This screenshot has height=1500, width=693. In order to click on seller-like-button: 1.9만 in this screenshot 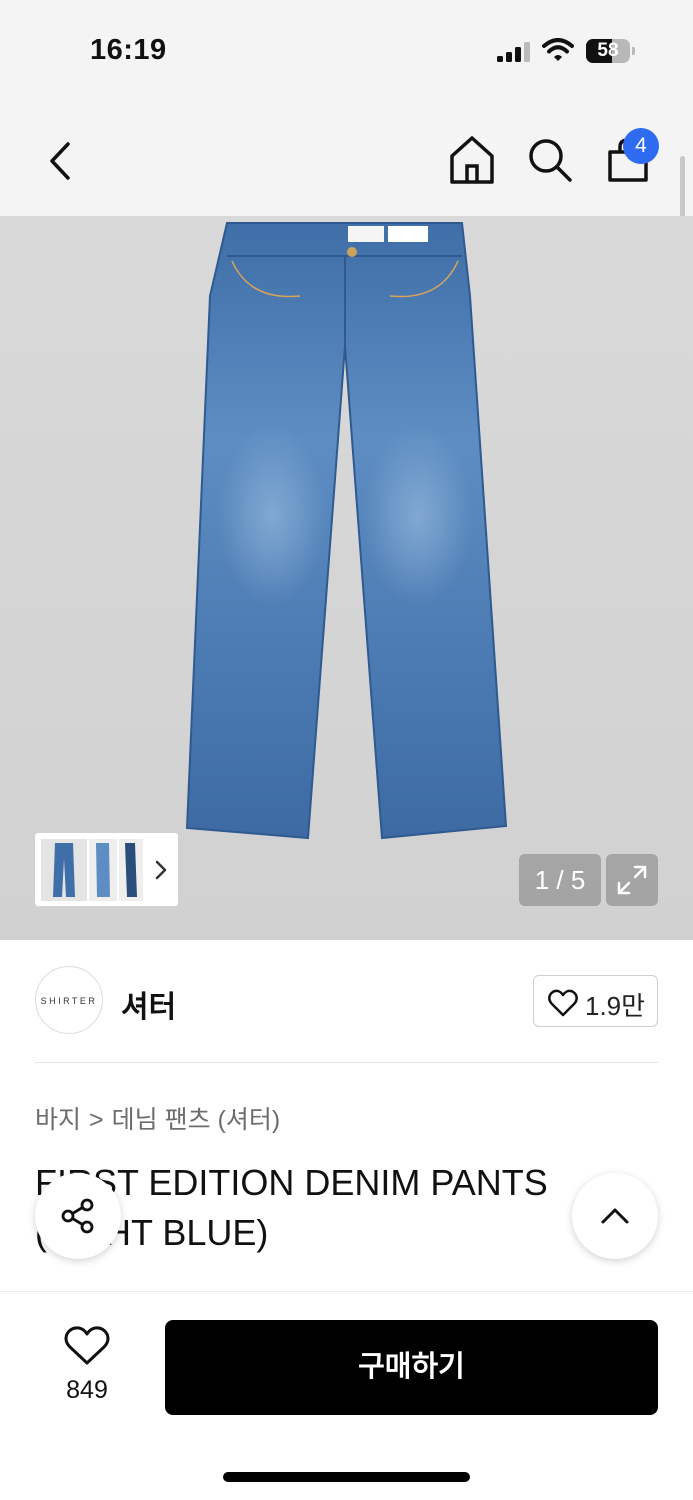, I will do `click(595, 1001)`.